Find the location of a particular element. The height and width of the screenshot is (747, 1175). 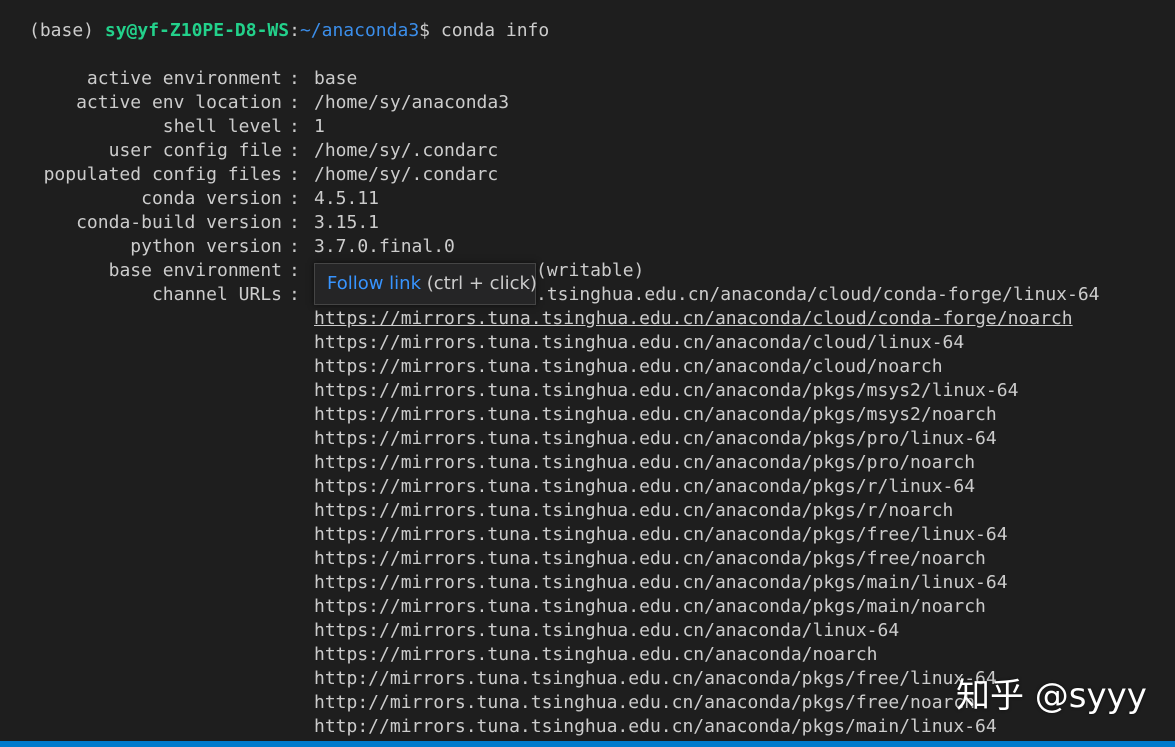

follow-link: Follow link is located at coordinates (374, 283).